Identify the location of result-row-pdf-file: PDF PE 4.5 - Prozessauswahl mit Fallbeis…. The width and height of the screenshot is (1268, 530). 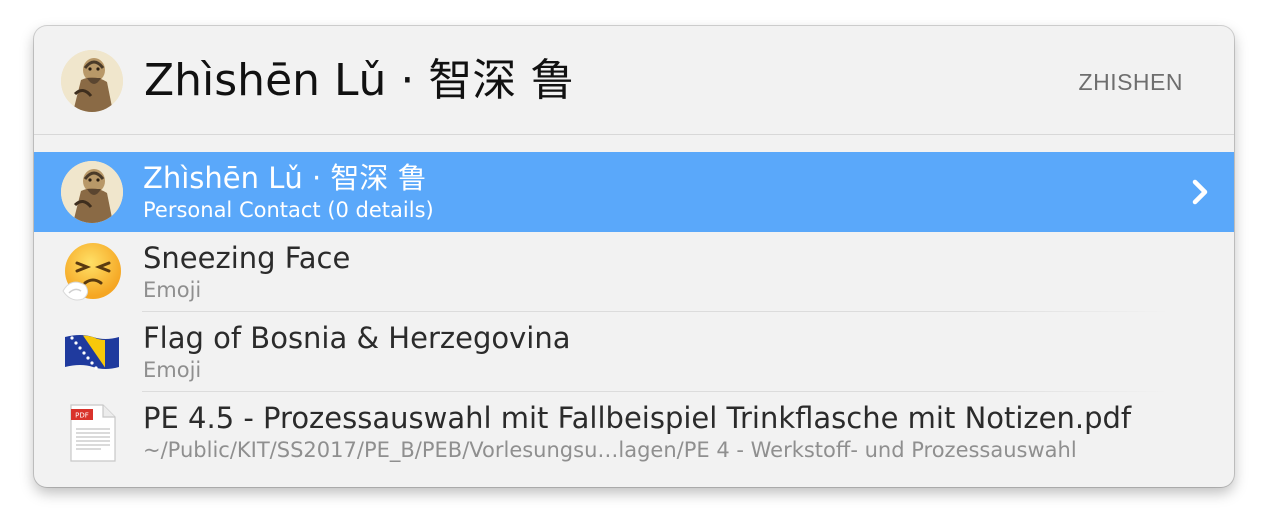
(634, 432).